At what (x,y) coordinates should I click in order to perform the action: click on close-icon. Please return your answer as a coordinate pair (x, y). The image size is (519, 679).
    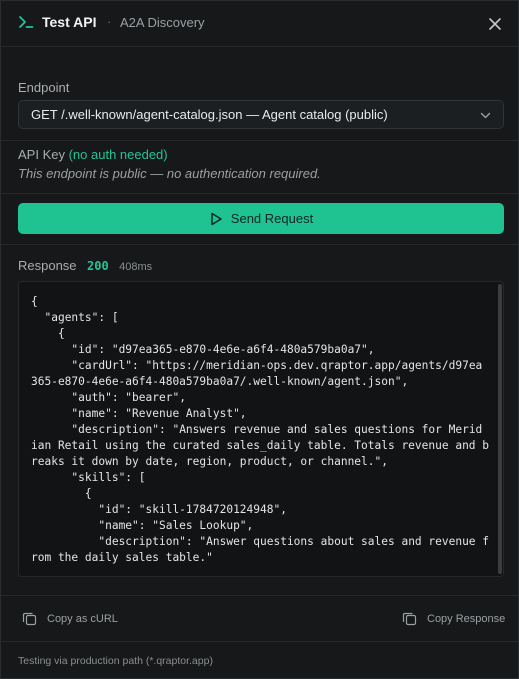
    Looking at the image, I should click on (495, 24).